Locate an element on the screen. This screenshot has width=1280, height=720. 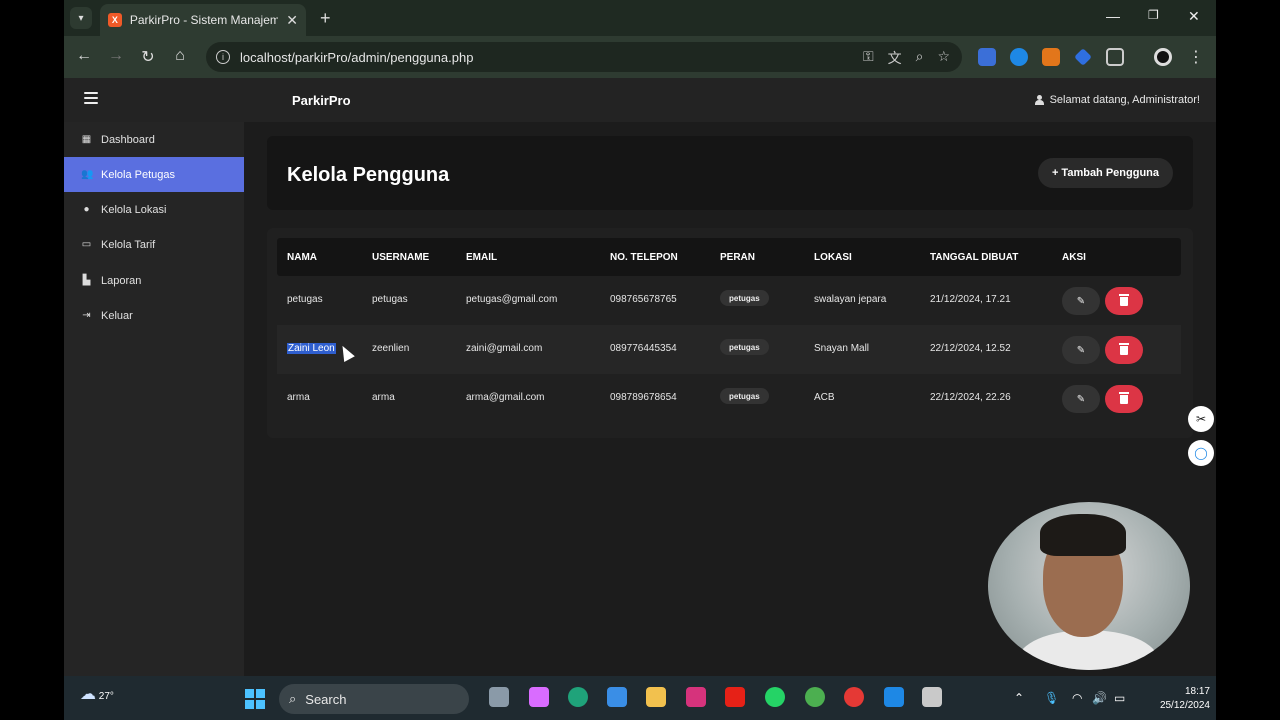
translate-icon: 文 is located at coordinates (895, 58).